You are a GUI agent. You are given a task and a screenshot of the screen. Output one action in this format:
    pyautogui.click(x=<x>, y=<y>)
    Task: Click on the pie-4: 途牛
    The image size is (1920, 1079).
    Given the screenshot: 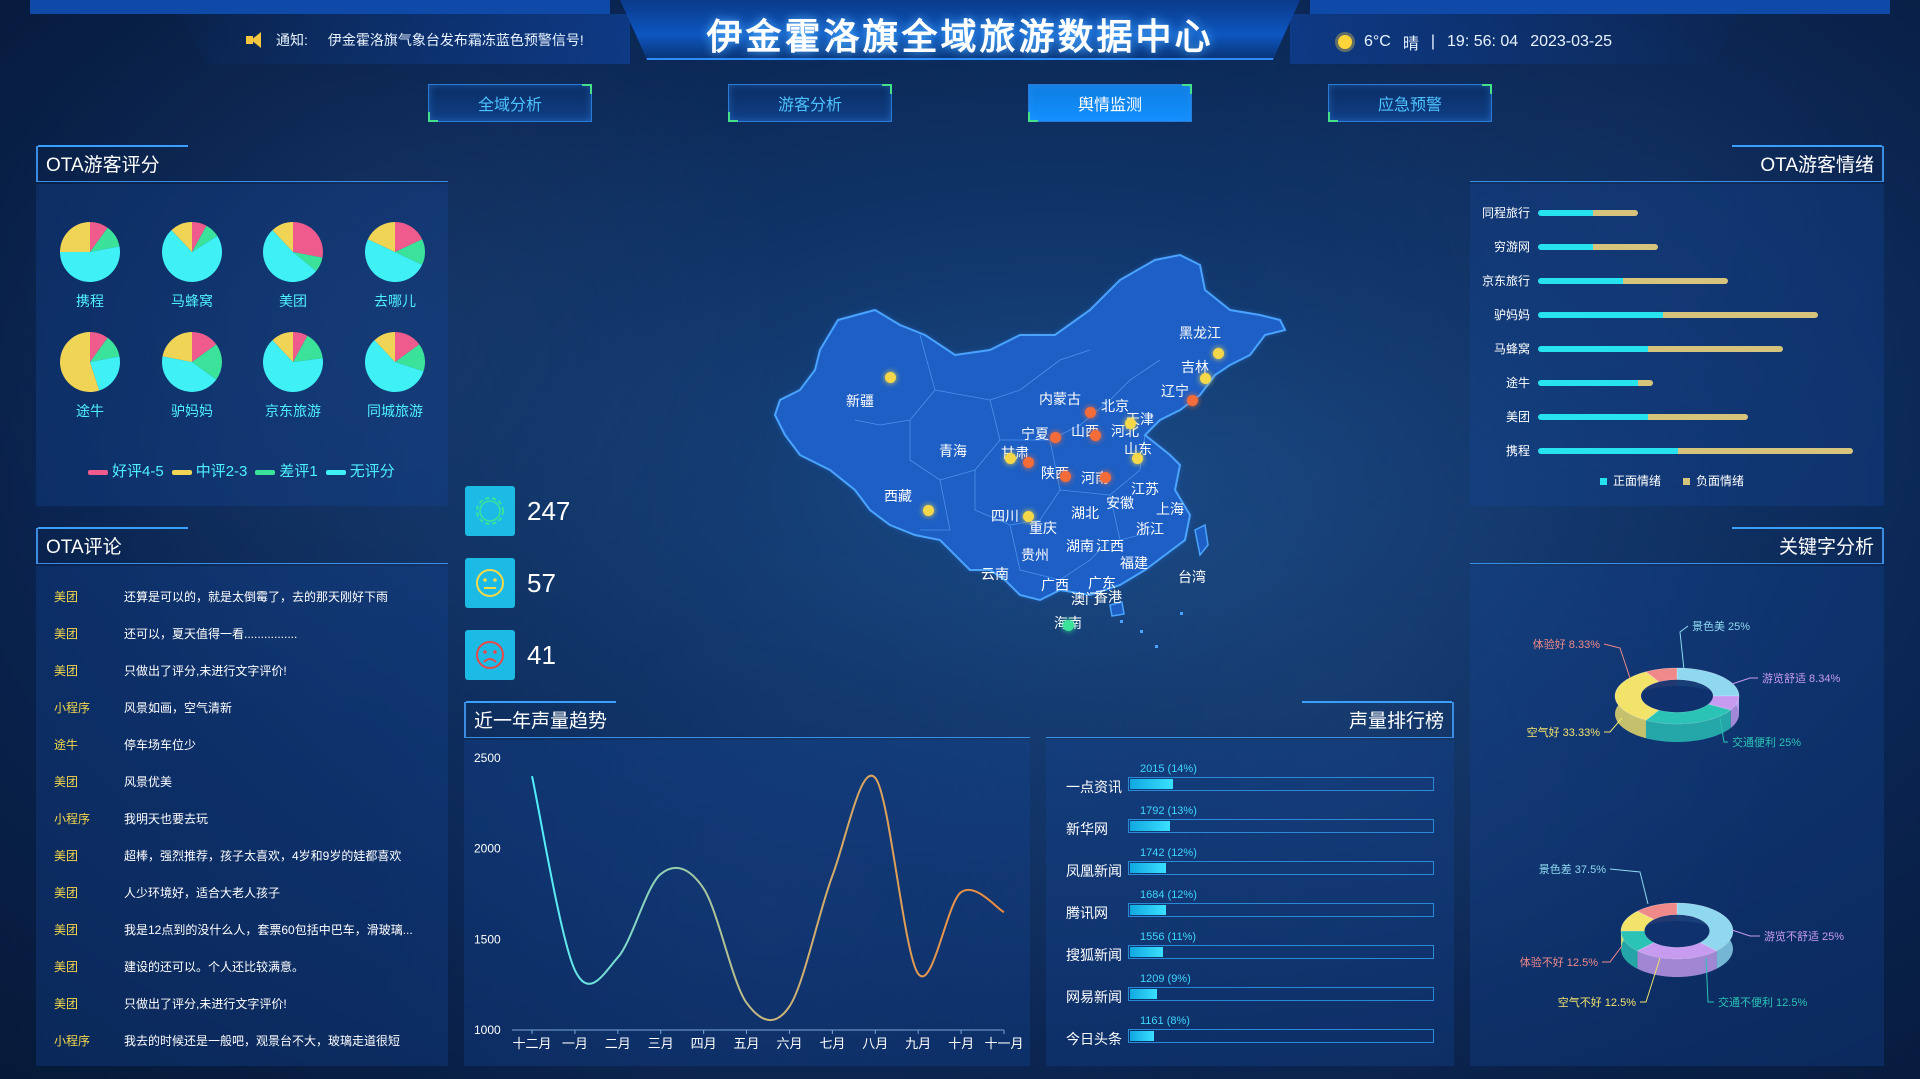 What is the action you would take?
    pyautogui.click(x=90, y=375)
    